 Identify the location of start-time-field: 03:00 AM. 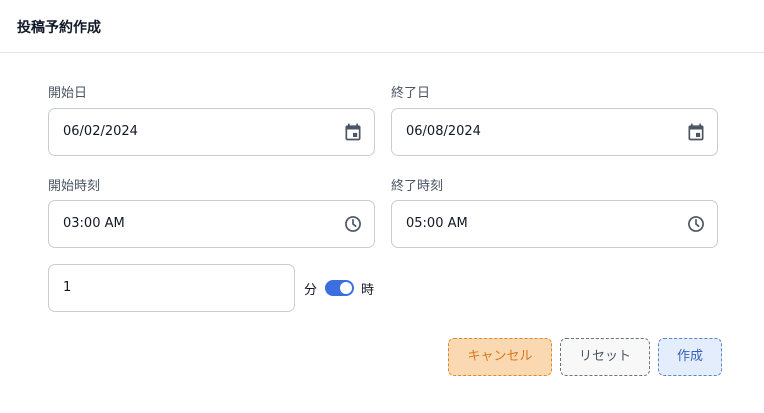
(211, 224).